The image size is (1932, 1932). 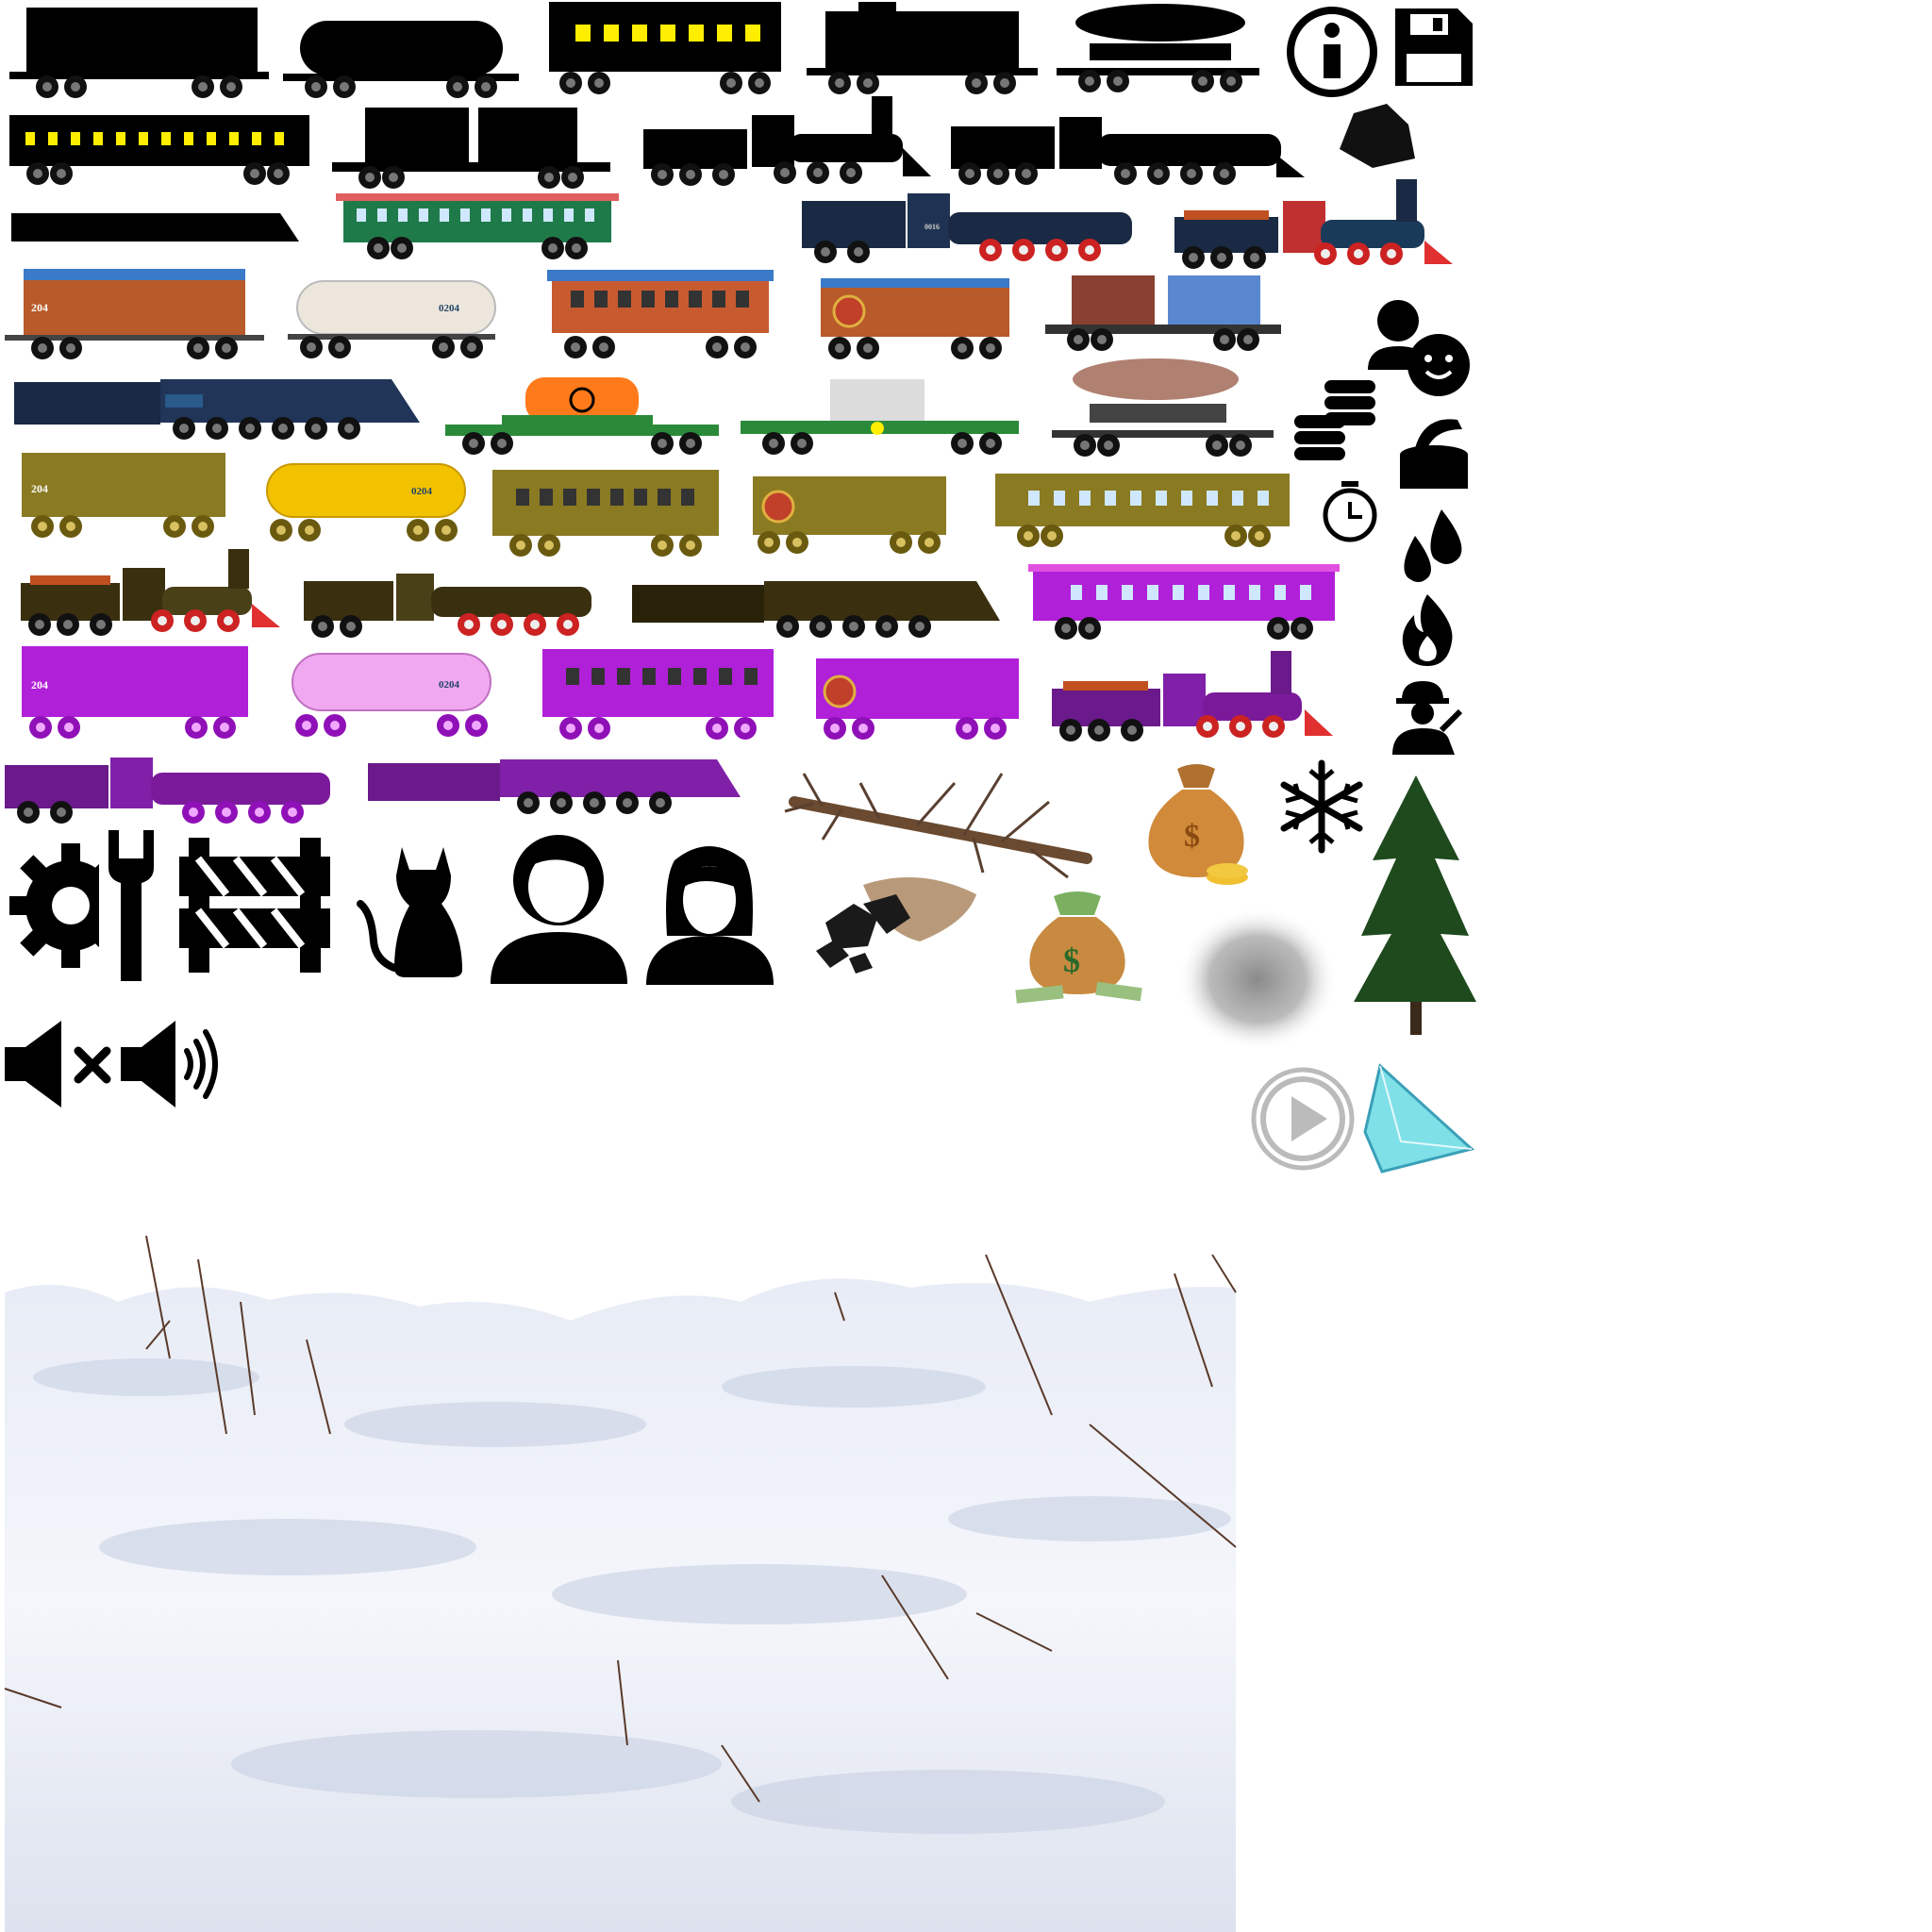 I want to click on coal-lump-icon, so click(x=1375, y=136).